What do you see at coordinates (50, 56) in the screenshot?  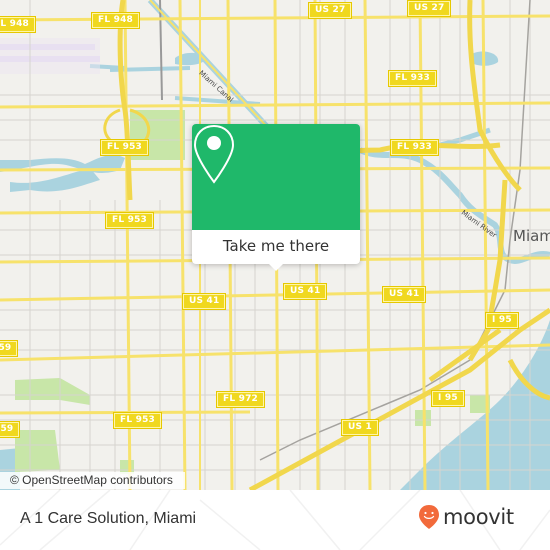 I see `airport-runway` at bounding box center [50, 56].